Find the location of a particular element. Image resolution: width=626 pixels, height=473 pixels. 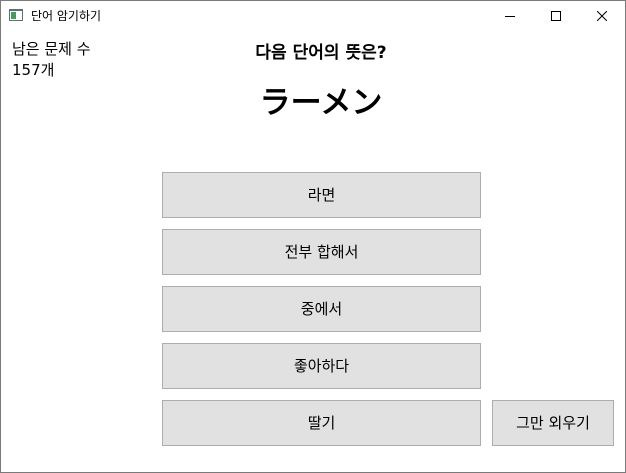

minimize-button is located at coordinates (510, 16).